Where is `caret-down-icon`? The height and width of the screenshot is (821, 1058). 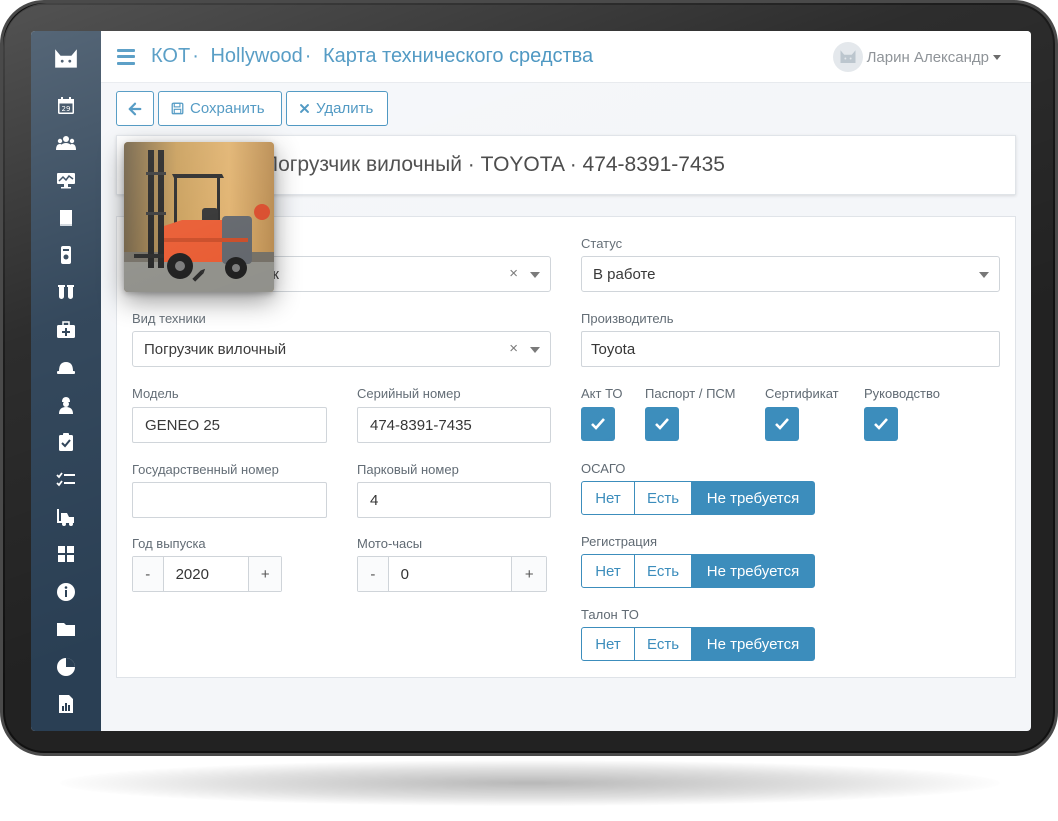 caret-down-icon is located at coordinates (997, 57).